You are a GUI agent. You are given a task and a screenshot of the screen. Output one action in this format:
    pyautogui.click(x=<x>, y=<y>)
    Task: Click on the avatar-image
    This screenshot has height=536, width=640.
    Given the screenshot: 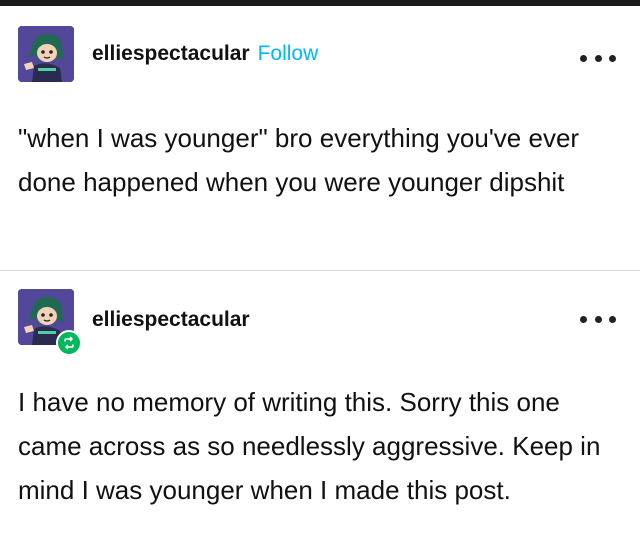 What is the action you would take?
    pyautogui.click(x=46, y=54)
    